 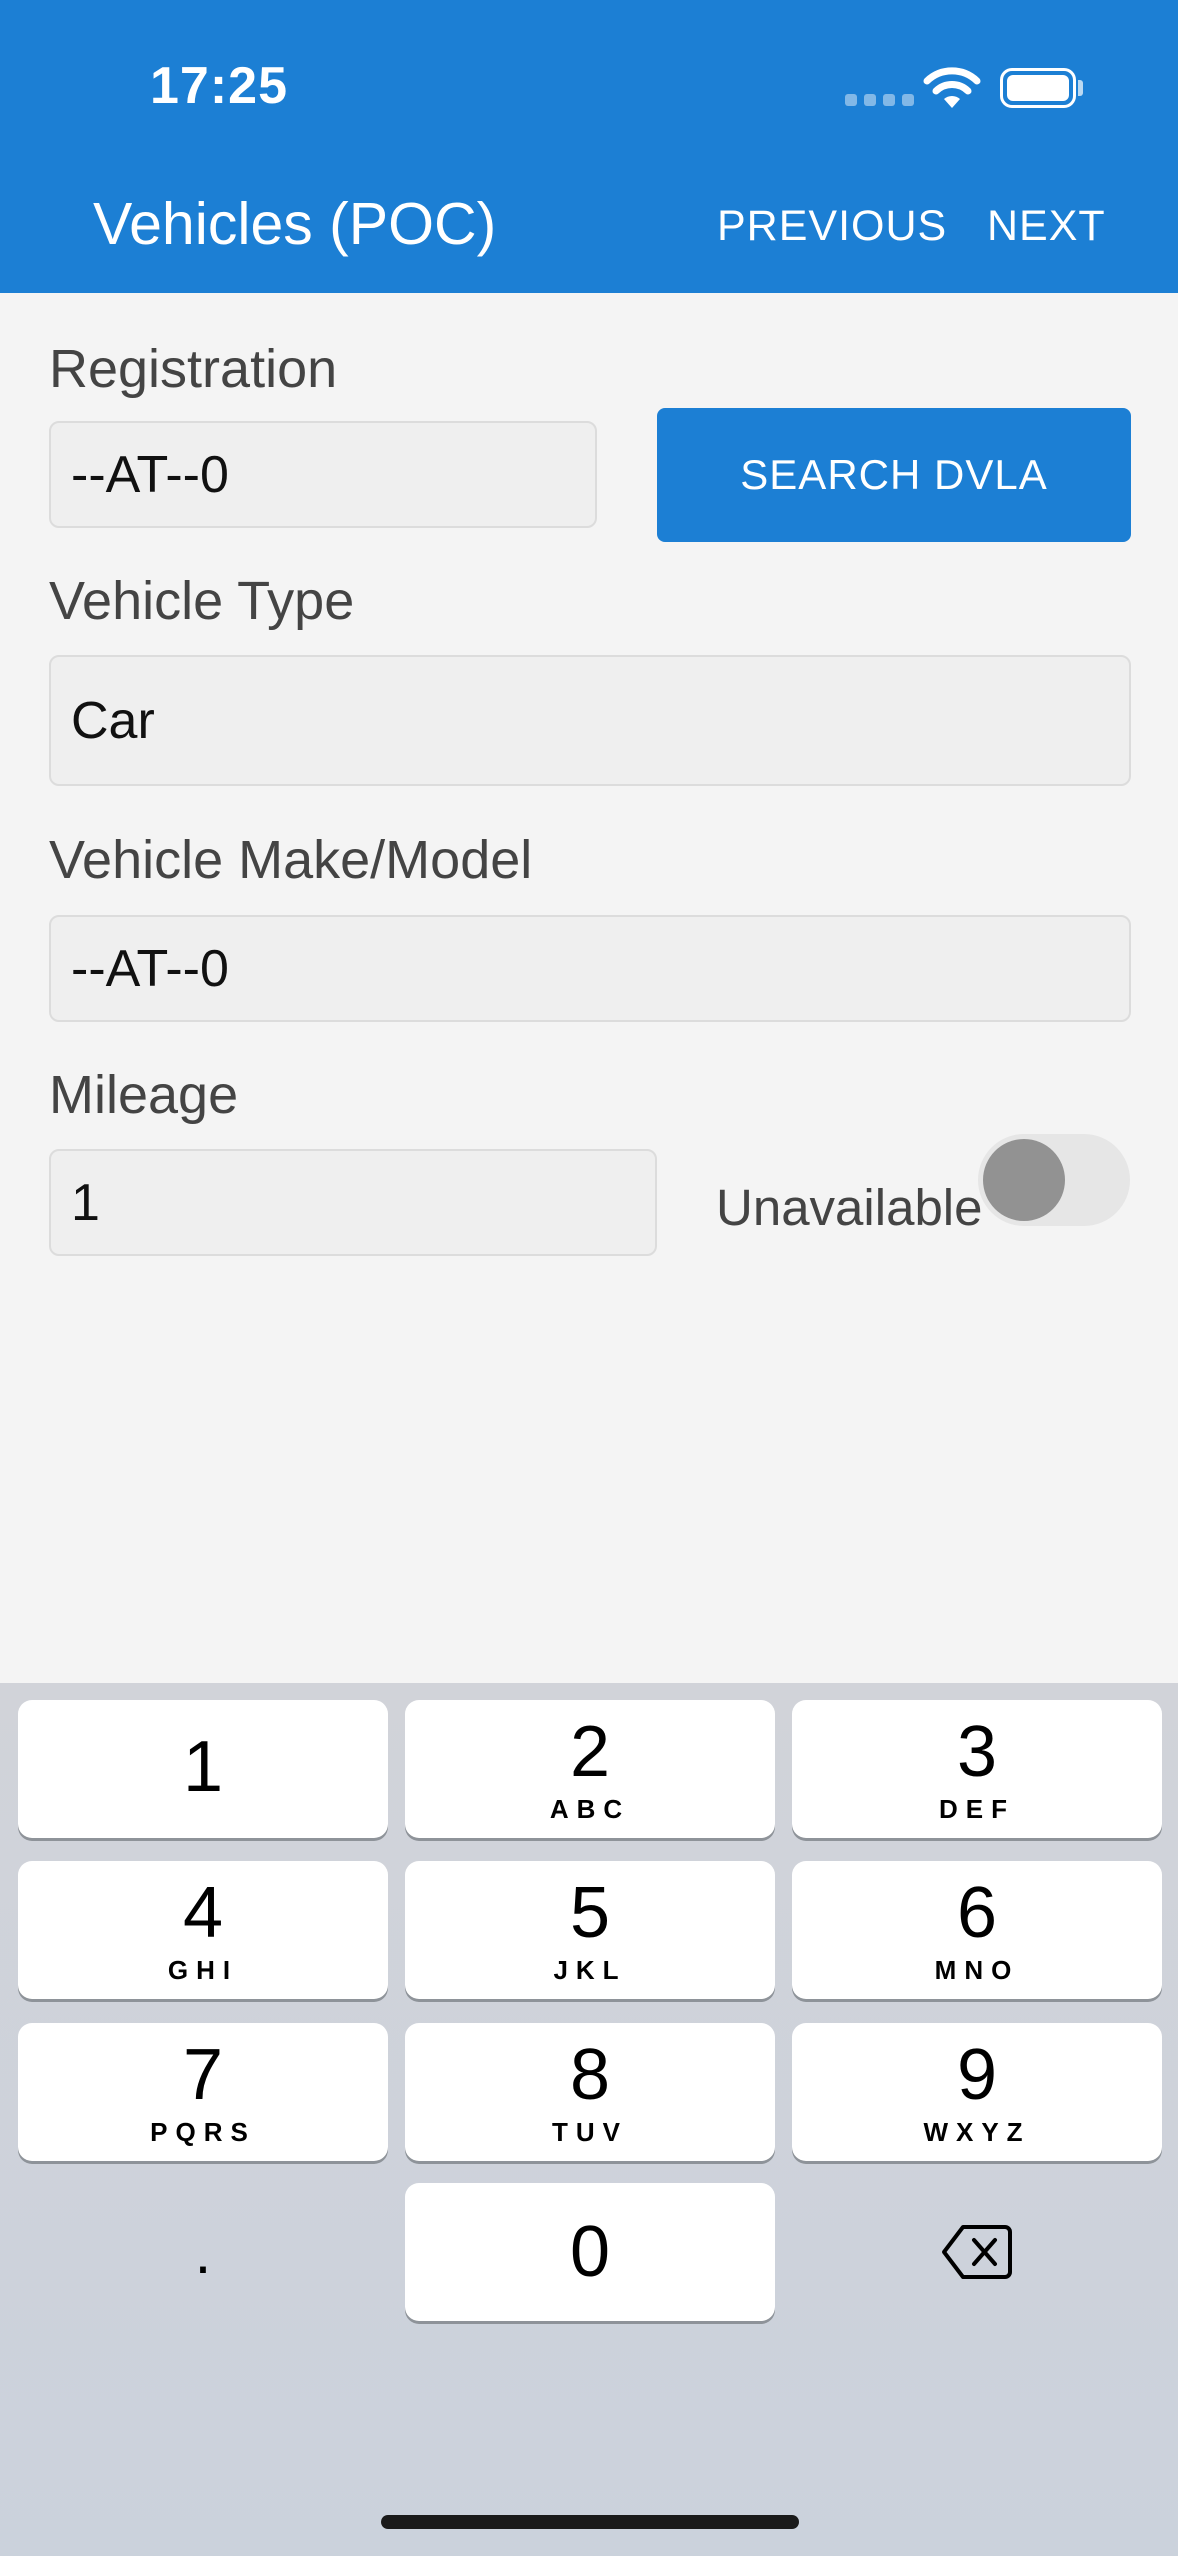 What do you see at coordinates (203, 1930) in the screenshot?
I see `key-4: 4 GHI` at bounding box center [203, 1930].